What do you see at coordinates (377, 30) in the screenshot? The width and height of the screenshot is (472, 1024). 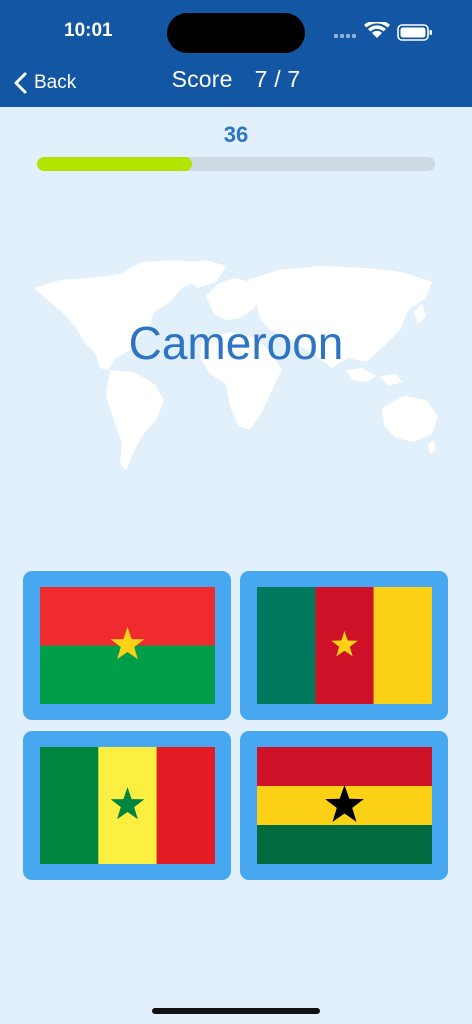 I see `wifi-icon` at bounding box center [377, 30].